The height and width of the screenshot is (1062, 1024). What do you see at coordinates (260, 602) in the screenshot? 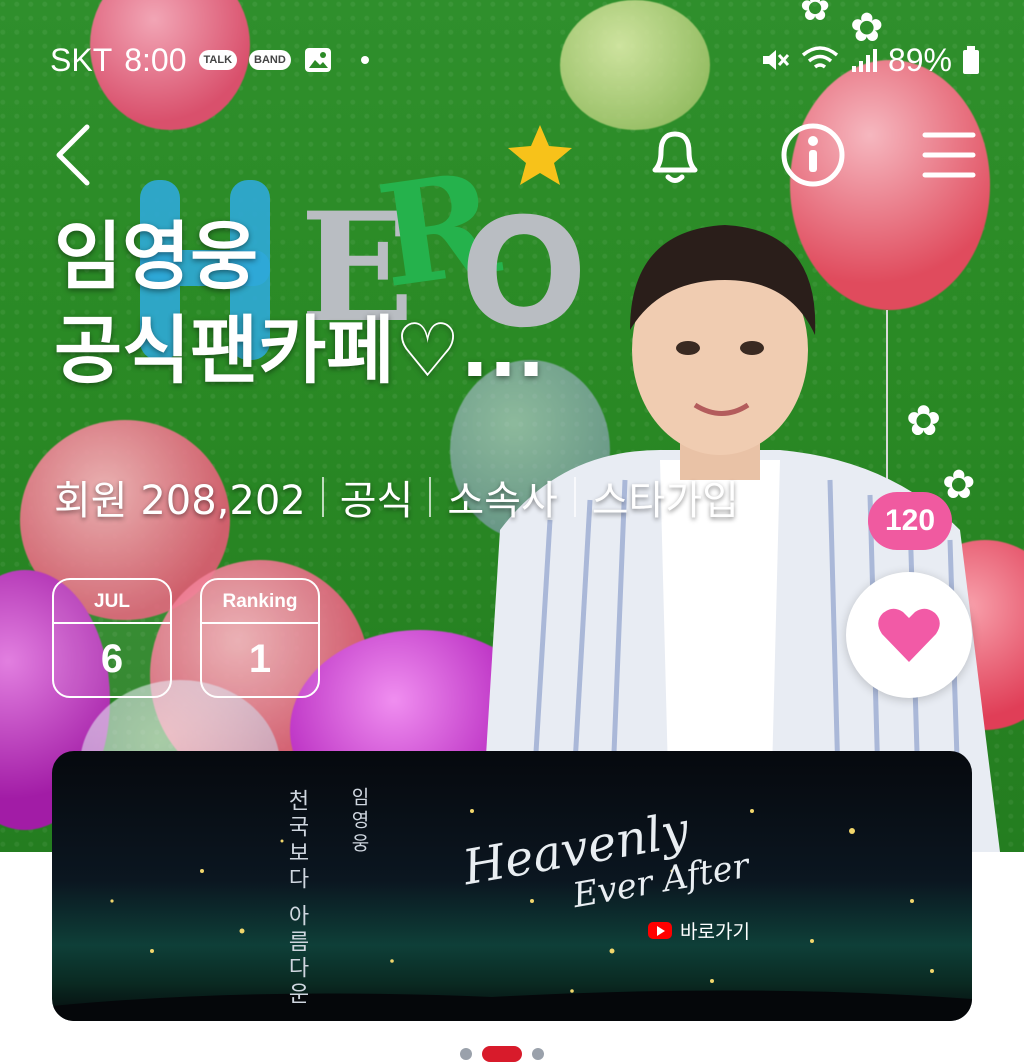
I see `ranking-label: Ranking` at bounding box center [260, 602].